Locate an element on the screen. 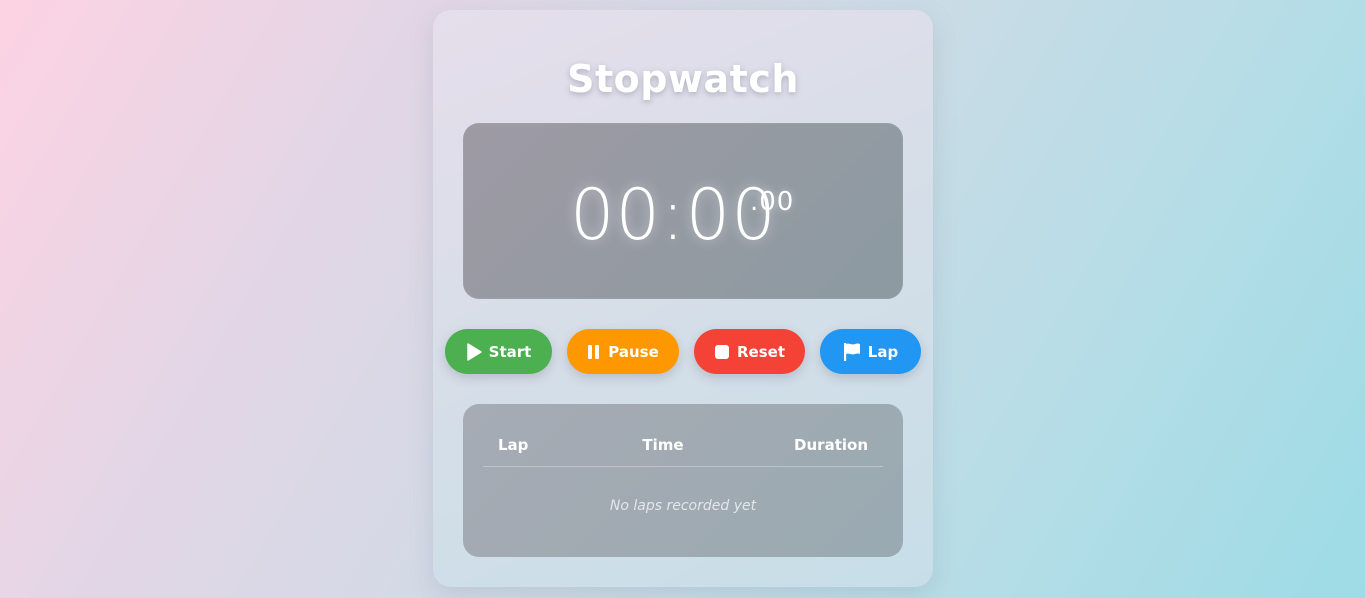  pause-icon is located at coordinates (594, 352).